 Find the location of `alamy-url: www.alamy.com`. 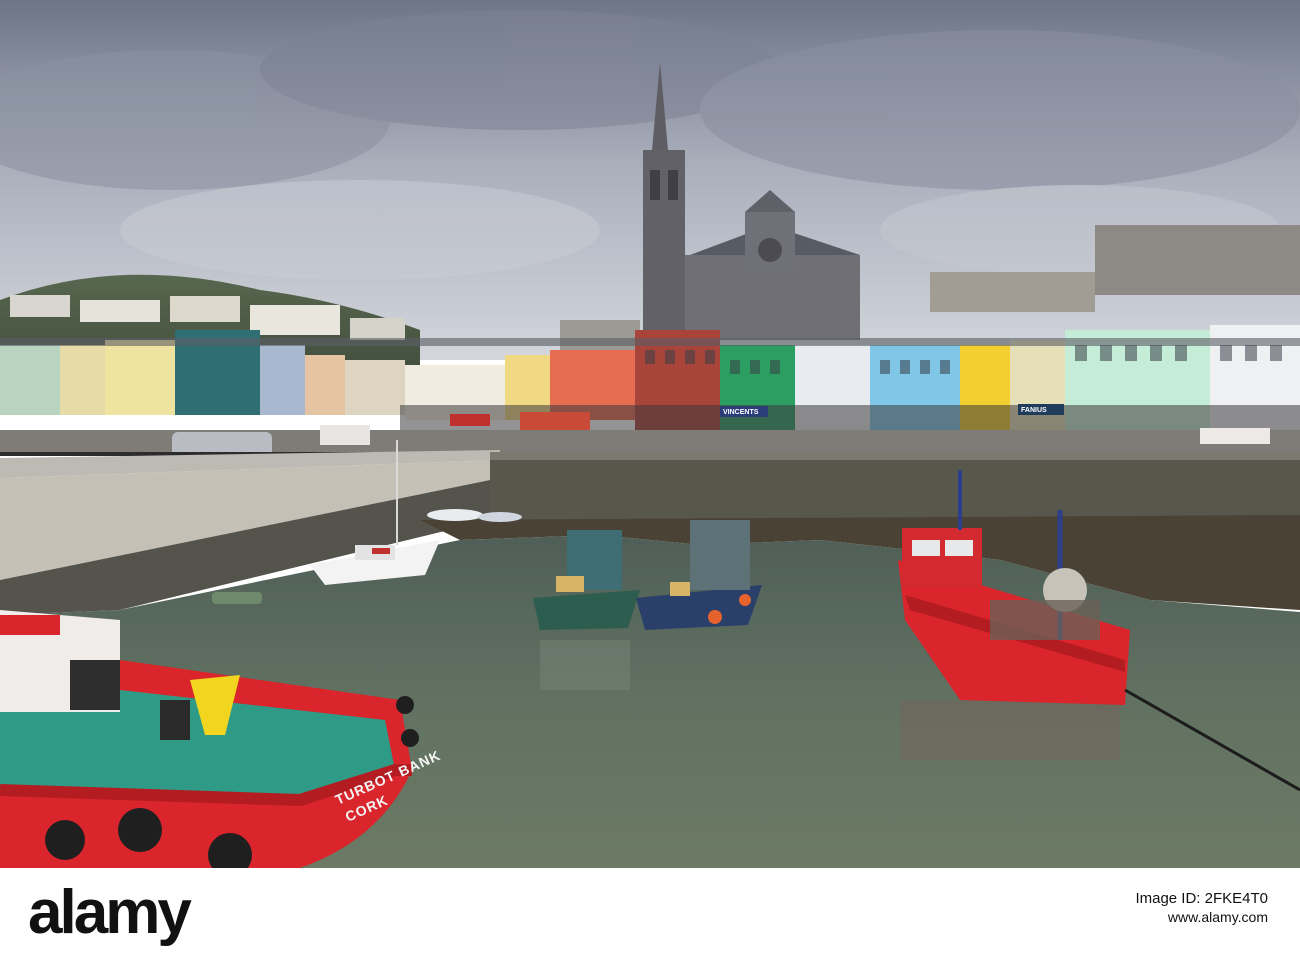

alamy-url: www.alamy.com is located at coordinates (1217, 917).